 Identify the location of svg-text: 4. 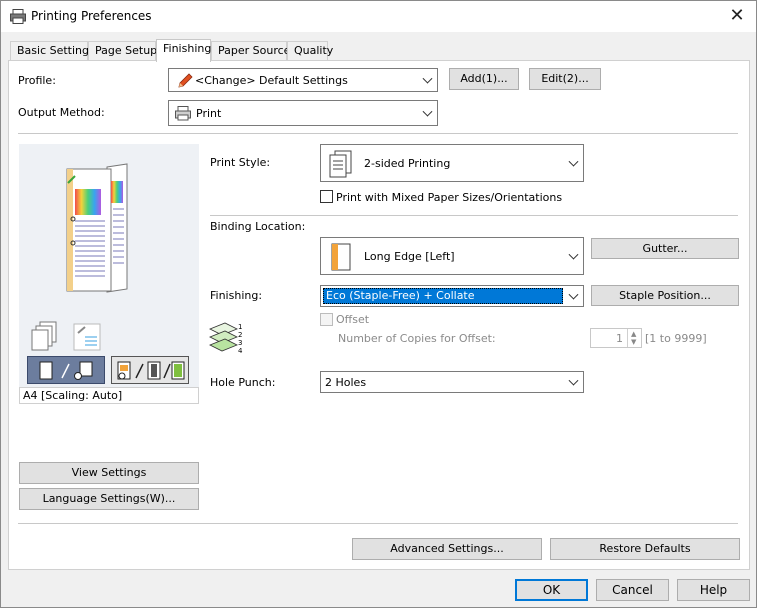
(240, 351).